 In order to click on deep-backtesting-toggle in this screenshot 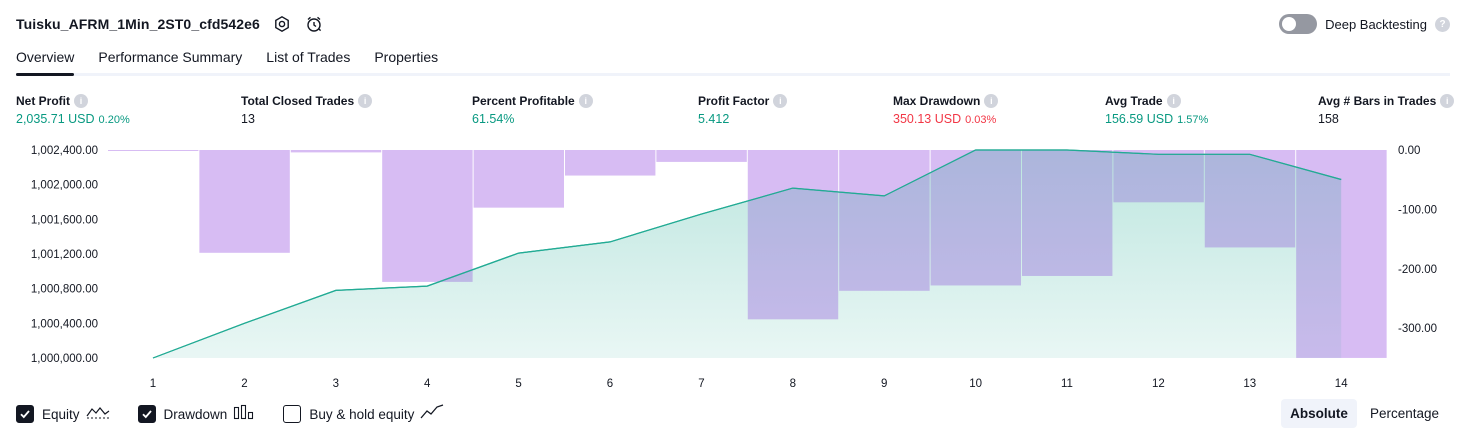, I will do `click(1298, 24)`.